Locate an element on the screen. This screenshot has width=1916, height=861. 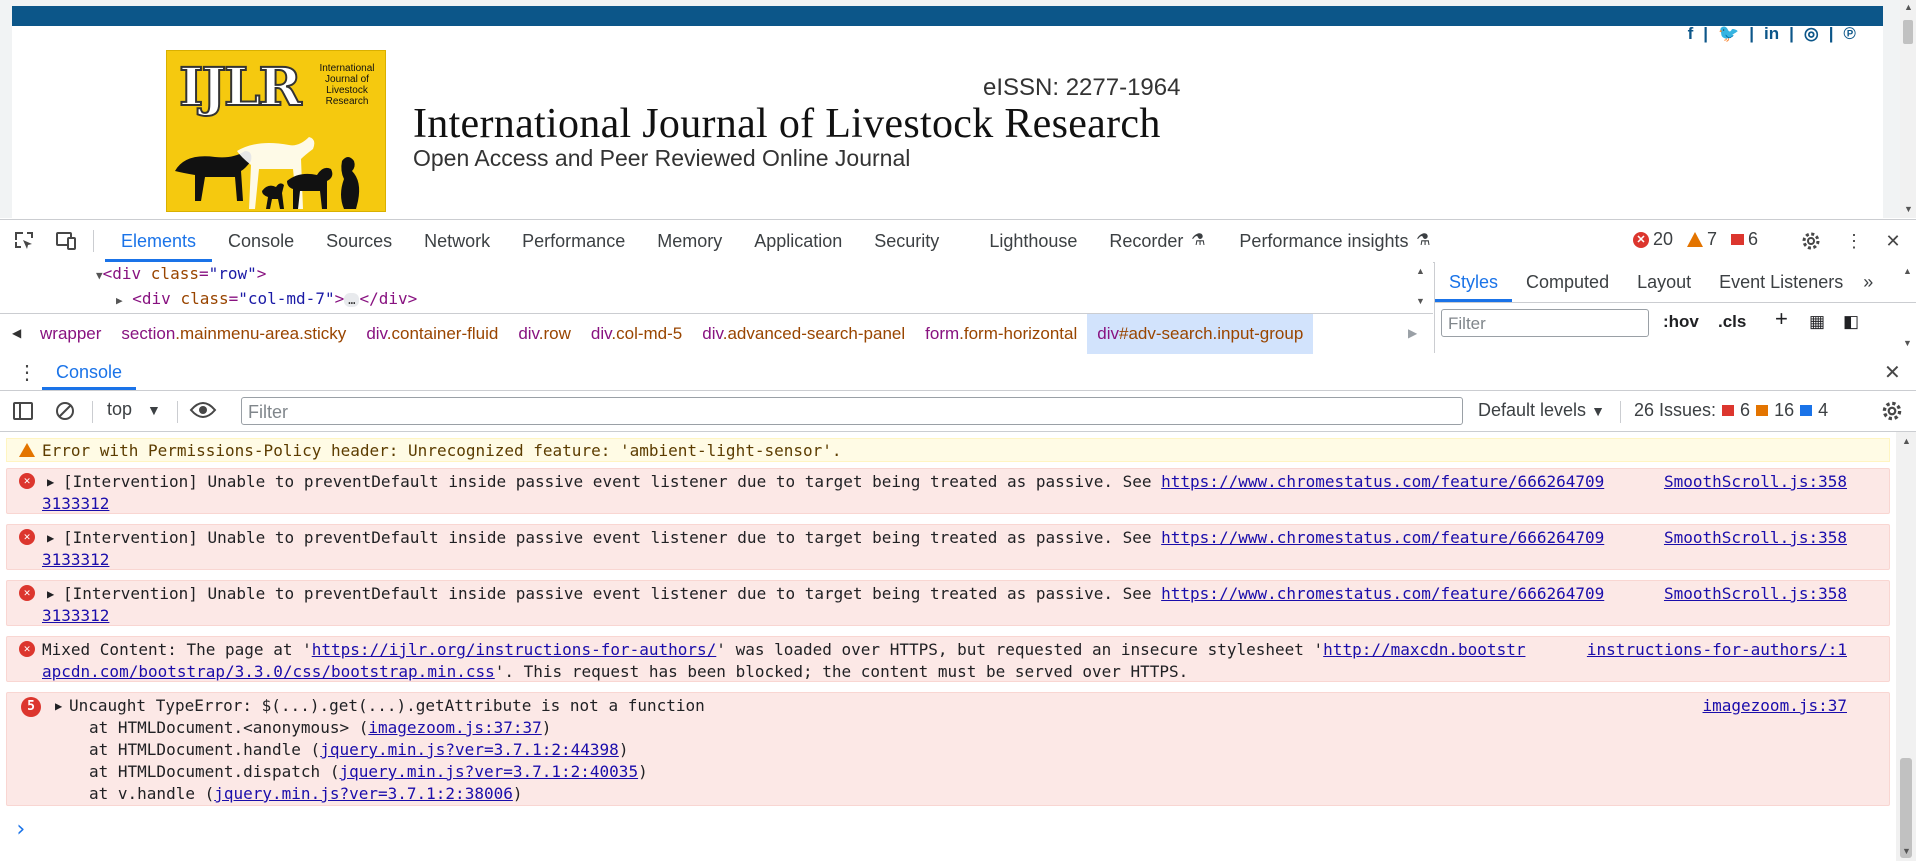
breadcrumb-item: form.form-horizontal is located at coordinates (1001, 334).